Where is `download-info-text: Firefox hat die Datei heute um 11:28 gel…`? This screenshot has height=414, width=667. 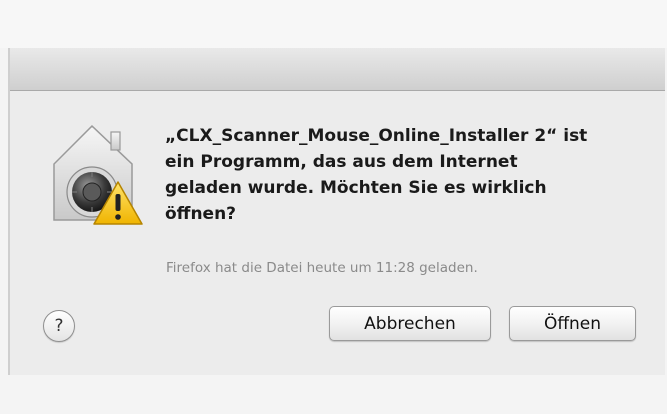 download-info-text: Firefox hat die Datei heute um 11:28 gel… is located at coordinates (322, 268).